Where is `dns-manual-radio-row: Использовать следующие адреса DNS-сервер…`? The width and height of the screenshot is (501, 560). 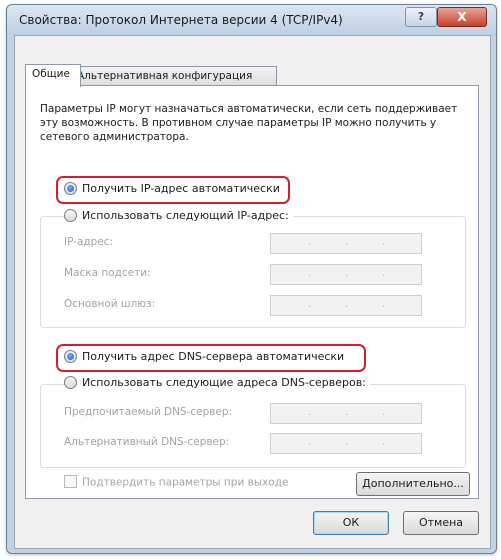
dns-manual-radio-row: Использовать следующие адреса DNS-сервер… is located at coordinates (217, 383).